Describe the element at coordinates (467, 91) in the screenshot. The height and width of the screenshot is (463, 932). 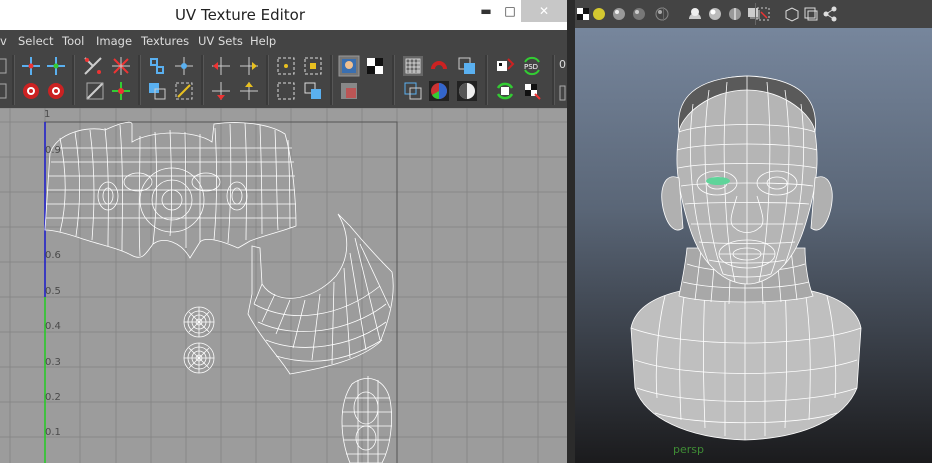
I see `alpha-channel-icon` at that location.